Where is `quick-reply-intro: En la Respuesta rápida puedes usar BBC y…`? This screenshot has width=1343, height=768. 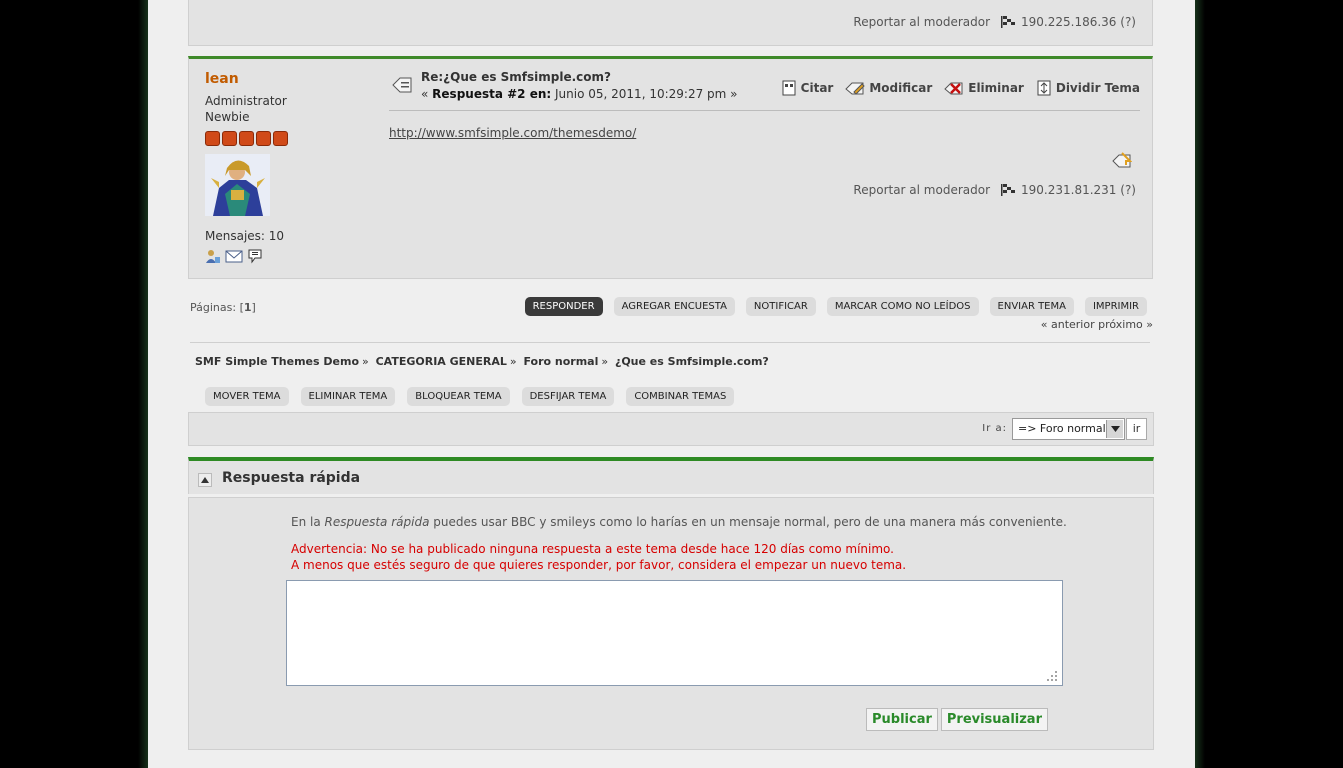 quick-reply-intro: En la Respuesta rápida puedes usar BBC y… is located at coordinates (679, 522).